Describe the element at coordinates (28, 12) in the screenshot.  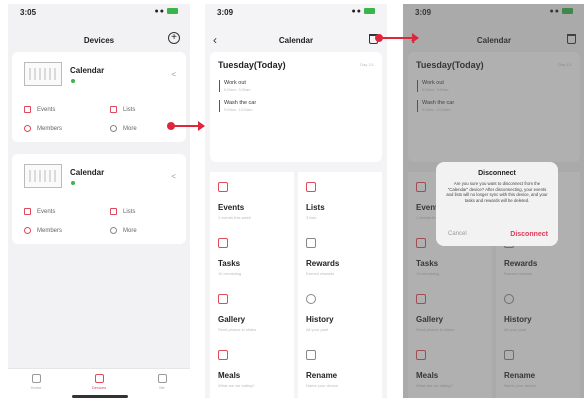
I see `status-time: 3:05` at that location.